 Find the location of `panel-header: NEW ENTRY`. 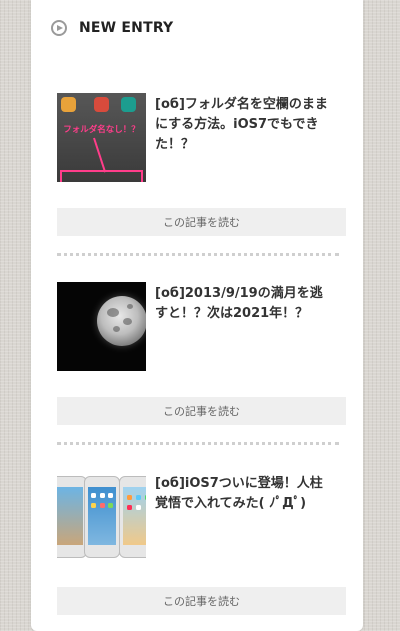

panel-header: NEW ENTRY is located at coordinates (112, 28).